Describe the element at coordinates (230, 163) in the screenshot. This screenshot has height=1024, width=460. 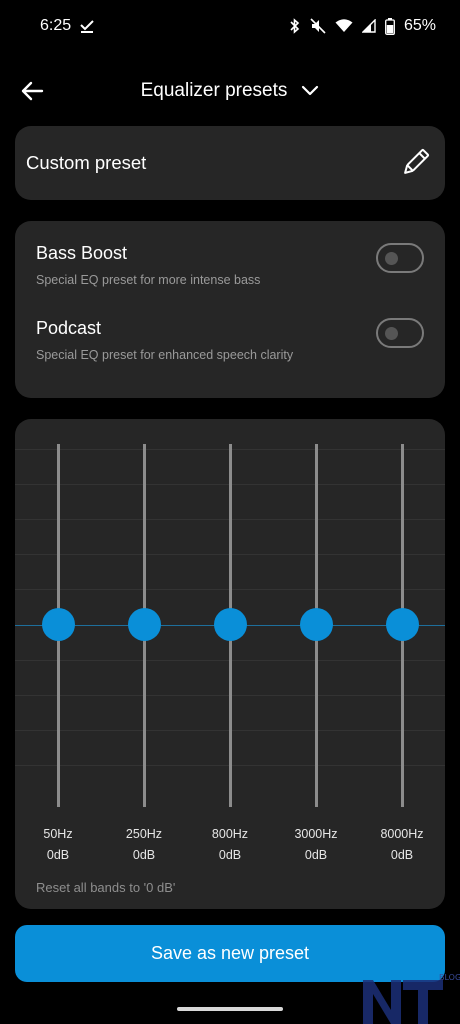
I see `custom-preset-card: Custom preset` at that location.